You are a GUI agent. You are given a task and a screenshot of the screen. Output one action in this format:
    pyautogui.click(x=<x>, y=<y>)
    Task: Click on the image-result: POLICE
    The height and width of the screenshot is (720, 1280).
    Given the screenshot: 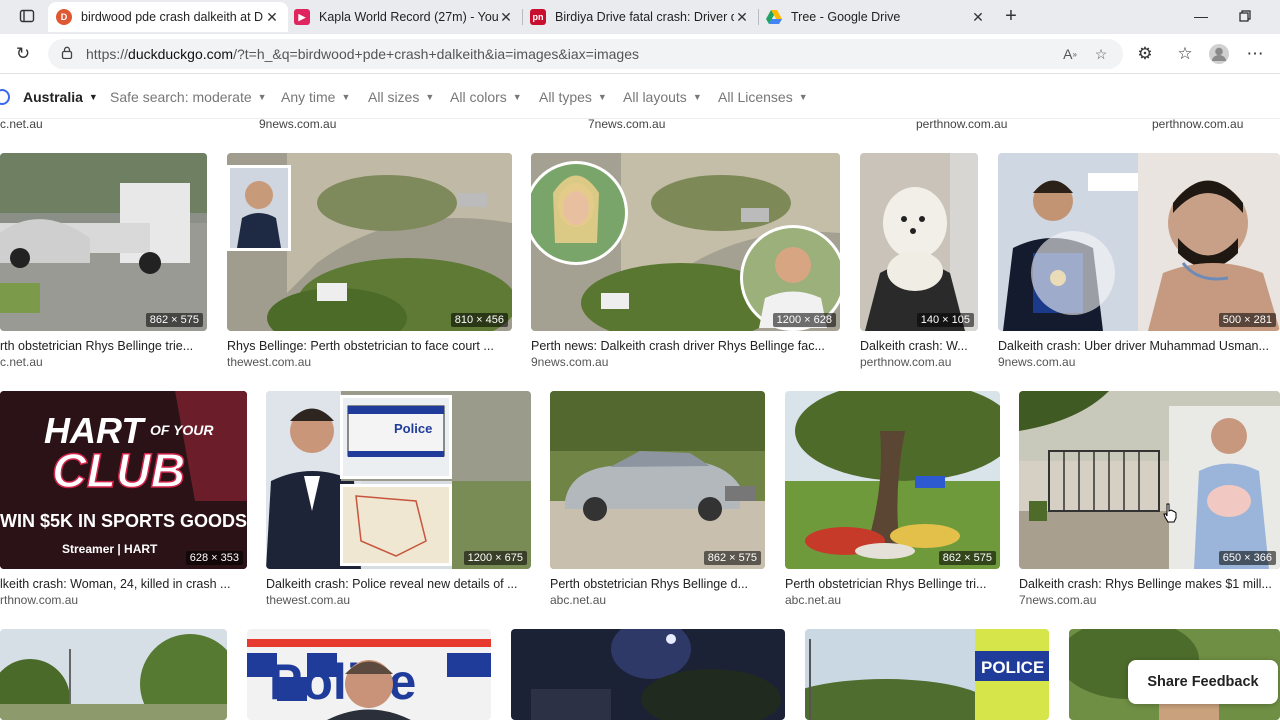 What is the action you would take?
    pyautogui.click(x=927, y=674)
    